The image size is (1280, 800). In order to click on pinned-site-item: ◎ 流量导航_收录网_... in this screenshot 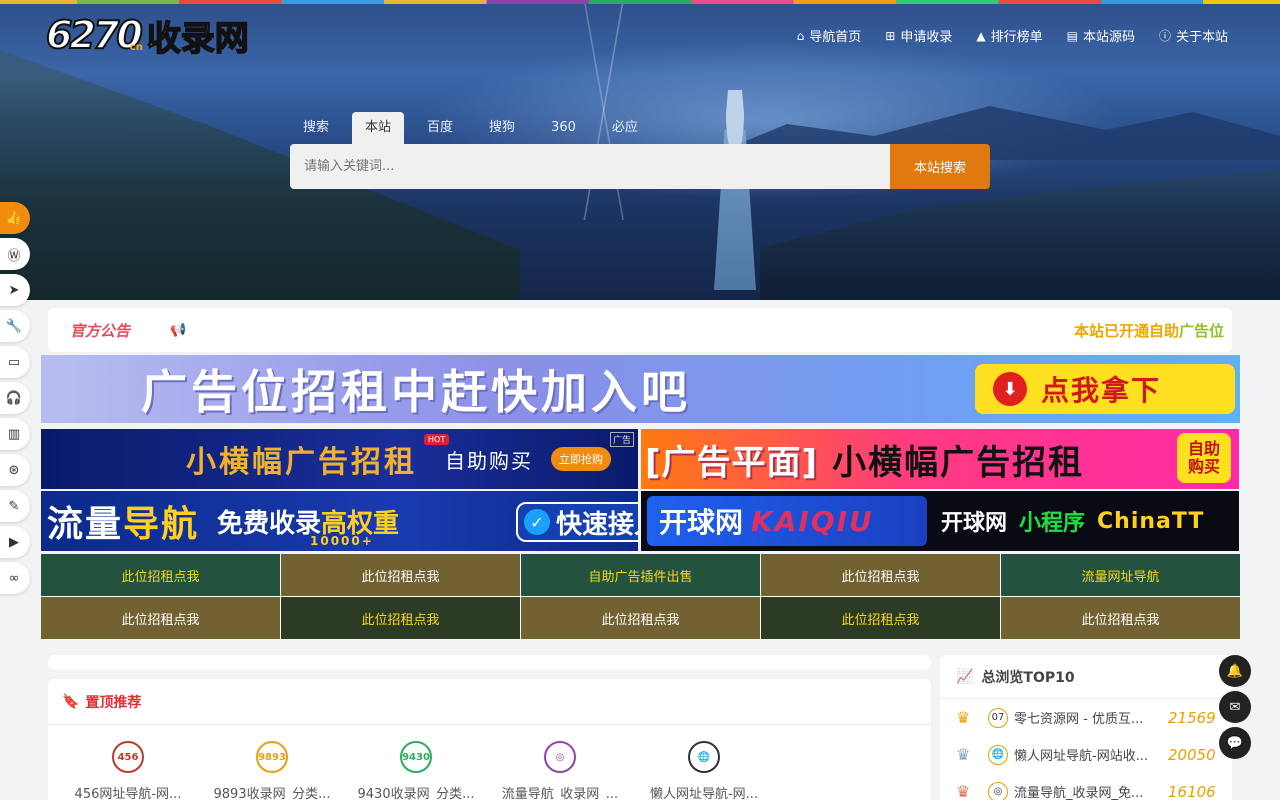, I will do `click(560, 762)`.